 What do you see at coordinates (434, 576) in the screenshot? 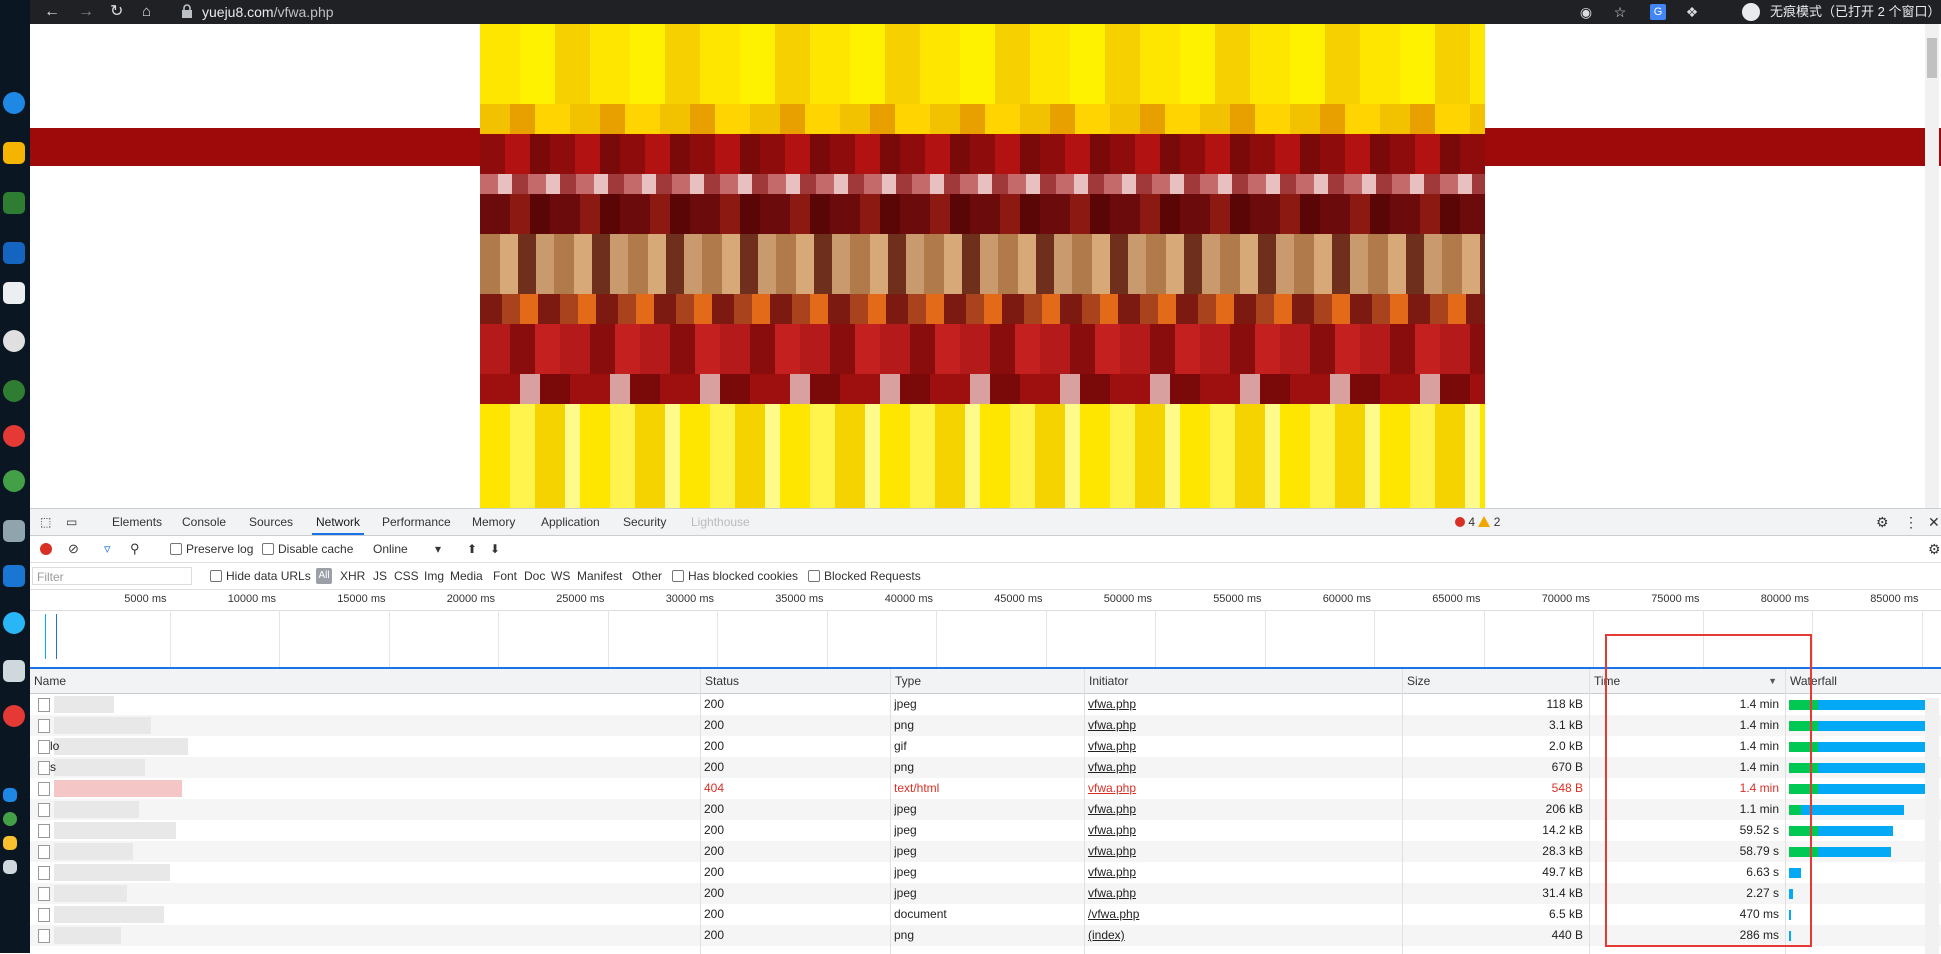
I see `filter-type-img: Img` at bounding box center [434, 576].